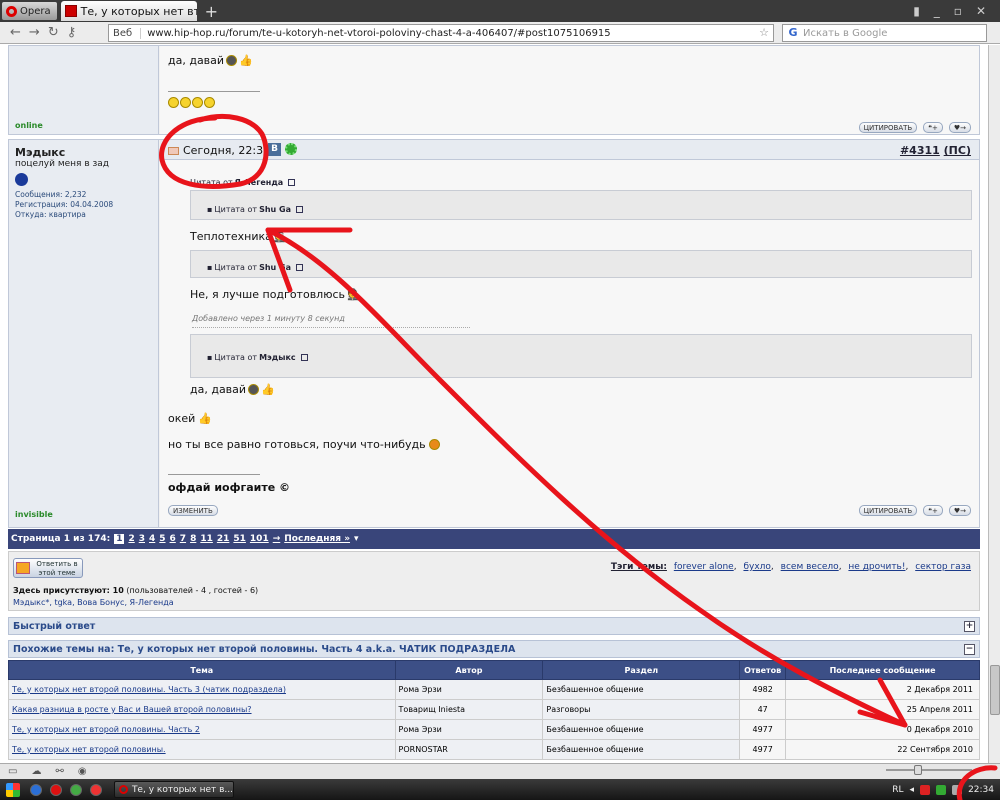 Image resolution: width=1000 pixels, height=800 pixels. I want to click on username: Мэдыкс, so click(40, 152).